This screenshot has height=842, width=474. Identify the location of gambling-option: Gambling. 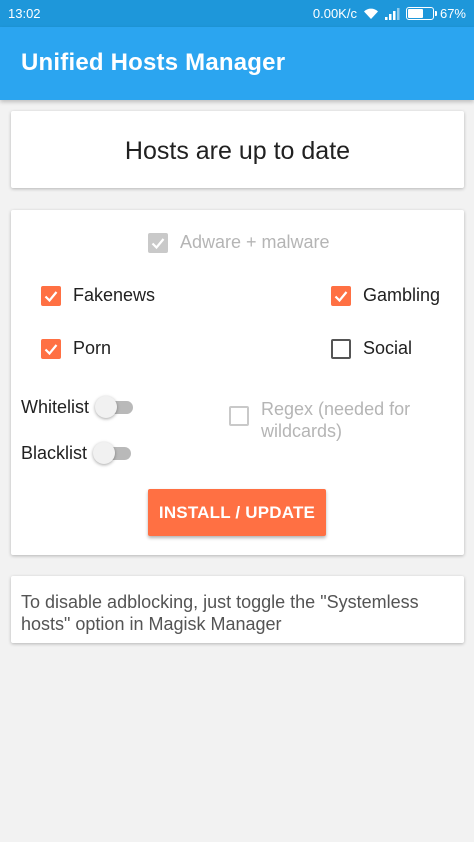
(385, 295).